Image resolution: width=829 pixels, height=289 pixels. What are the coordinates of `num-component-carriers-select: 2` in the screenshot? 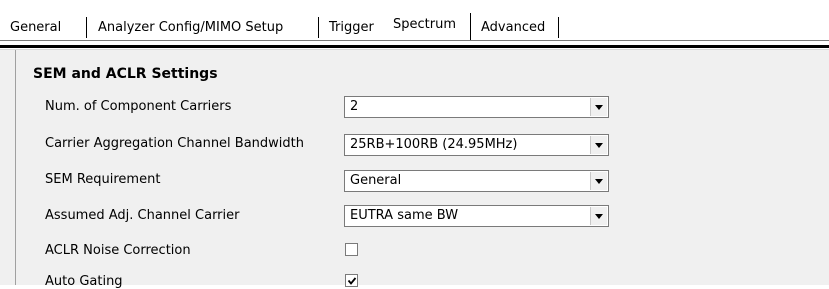 It's located at (476, 107).